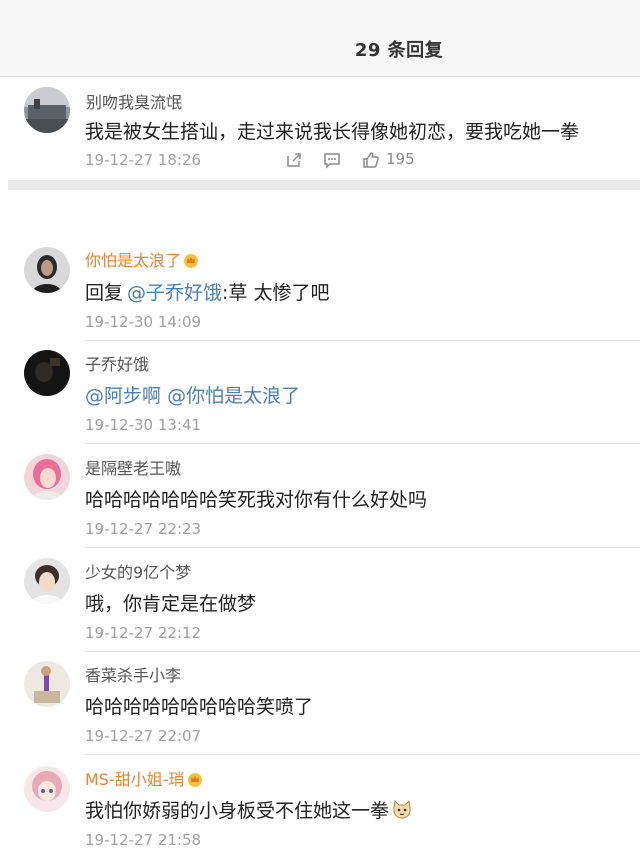 The height and width of the screenshot is (849, 640). I want to click on reply-timestamp: 19-12-27 21:58, so click(143, 840).